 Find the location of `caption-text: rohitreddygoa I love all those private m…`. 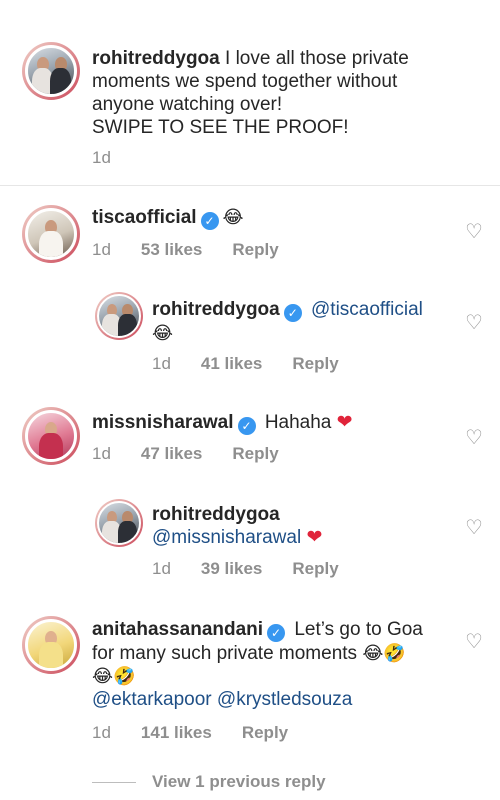

caption-text: rohitreddygoa I love all those private m… is located at coordinates (287, 93).